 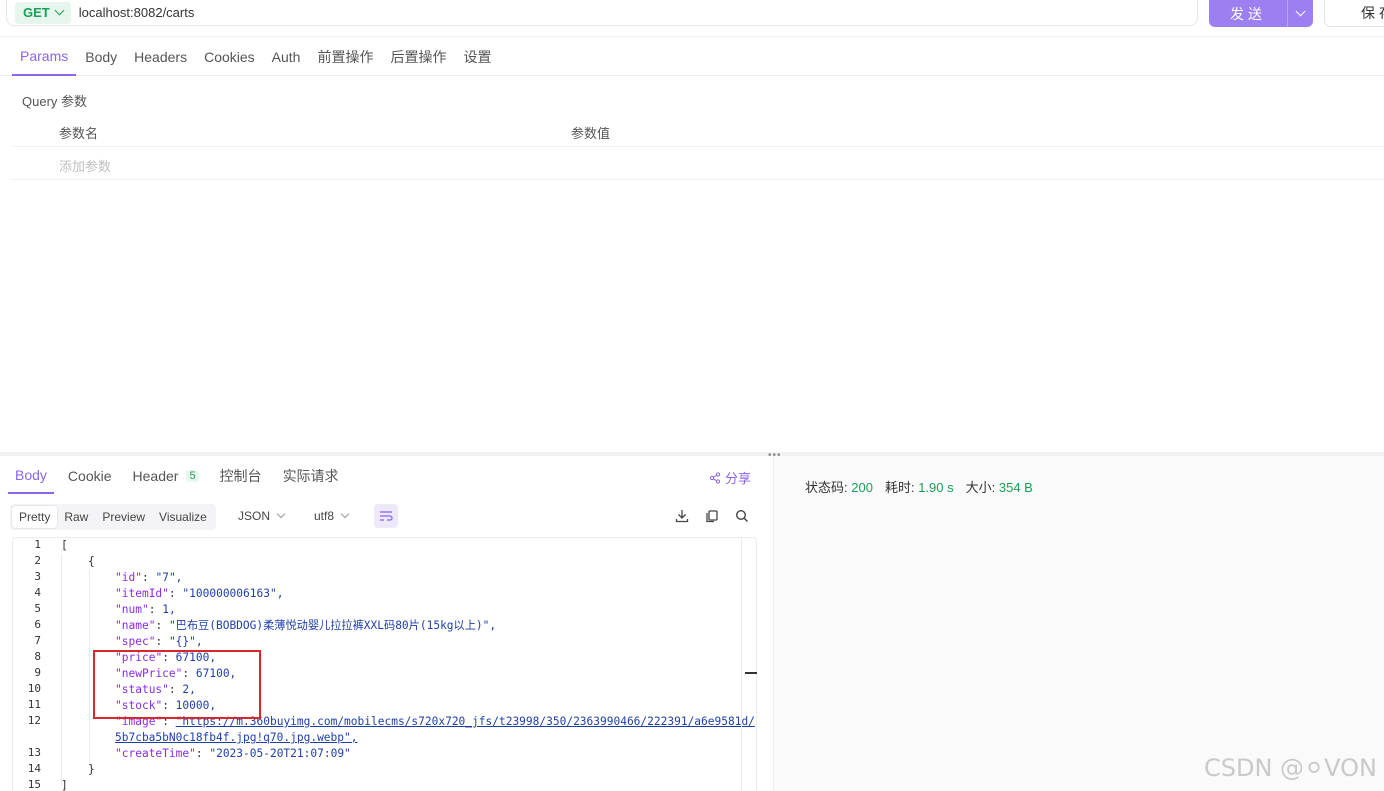 What do you see at coordinates (712, 516) in the screenshot?
I see `copy-icon` at bounding box center [712, 516].